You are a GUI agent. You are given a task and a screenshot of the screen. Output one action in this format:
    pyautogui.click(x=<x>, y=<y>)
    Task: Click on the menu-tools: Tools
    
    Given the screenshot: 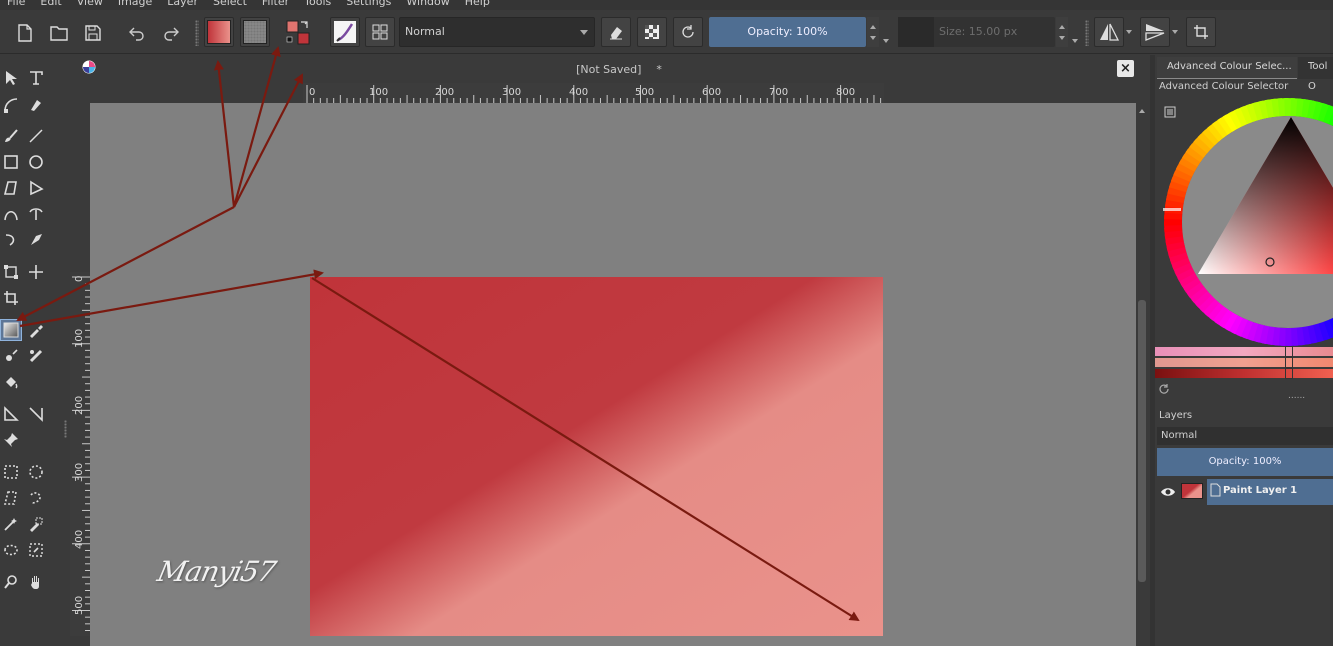 What is the action you would take?
    pyautogui.click(x=318, y=5)
    